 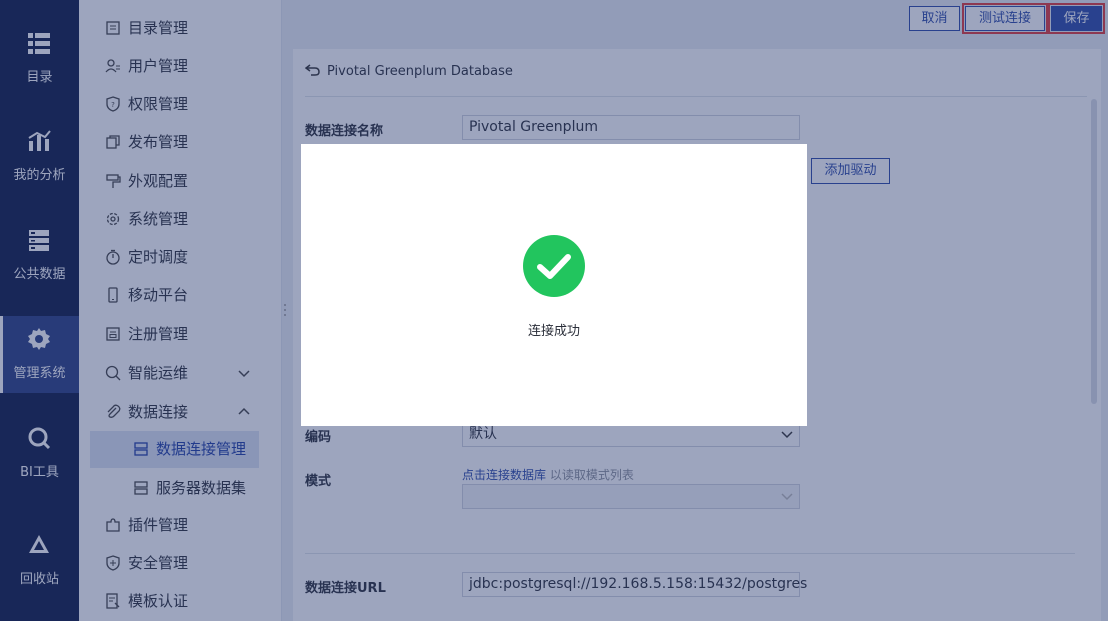 I want to click on success-message: 连接成功, so click(x=553, y=331).